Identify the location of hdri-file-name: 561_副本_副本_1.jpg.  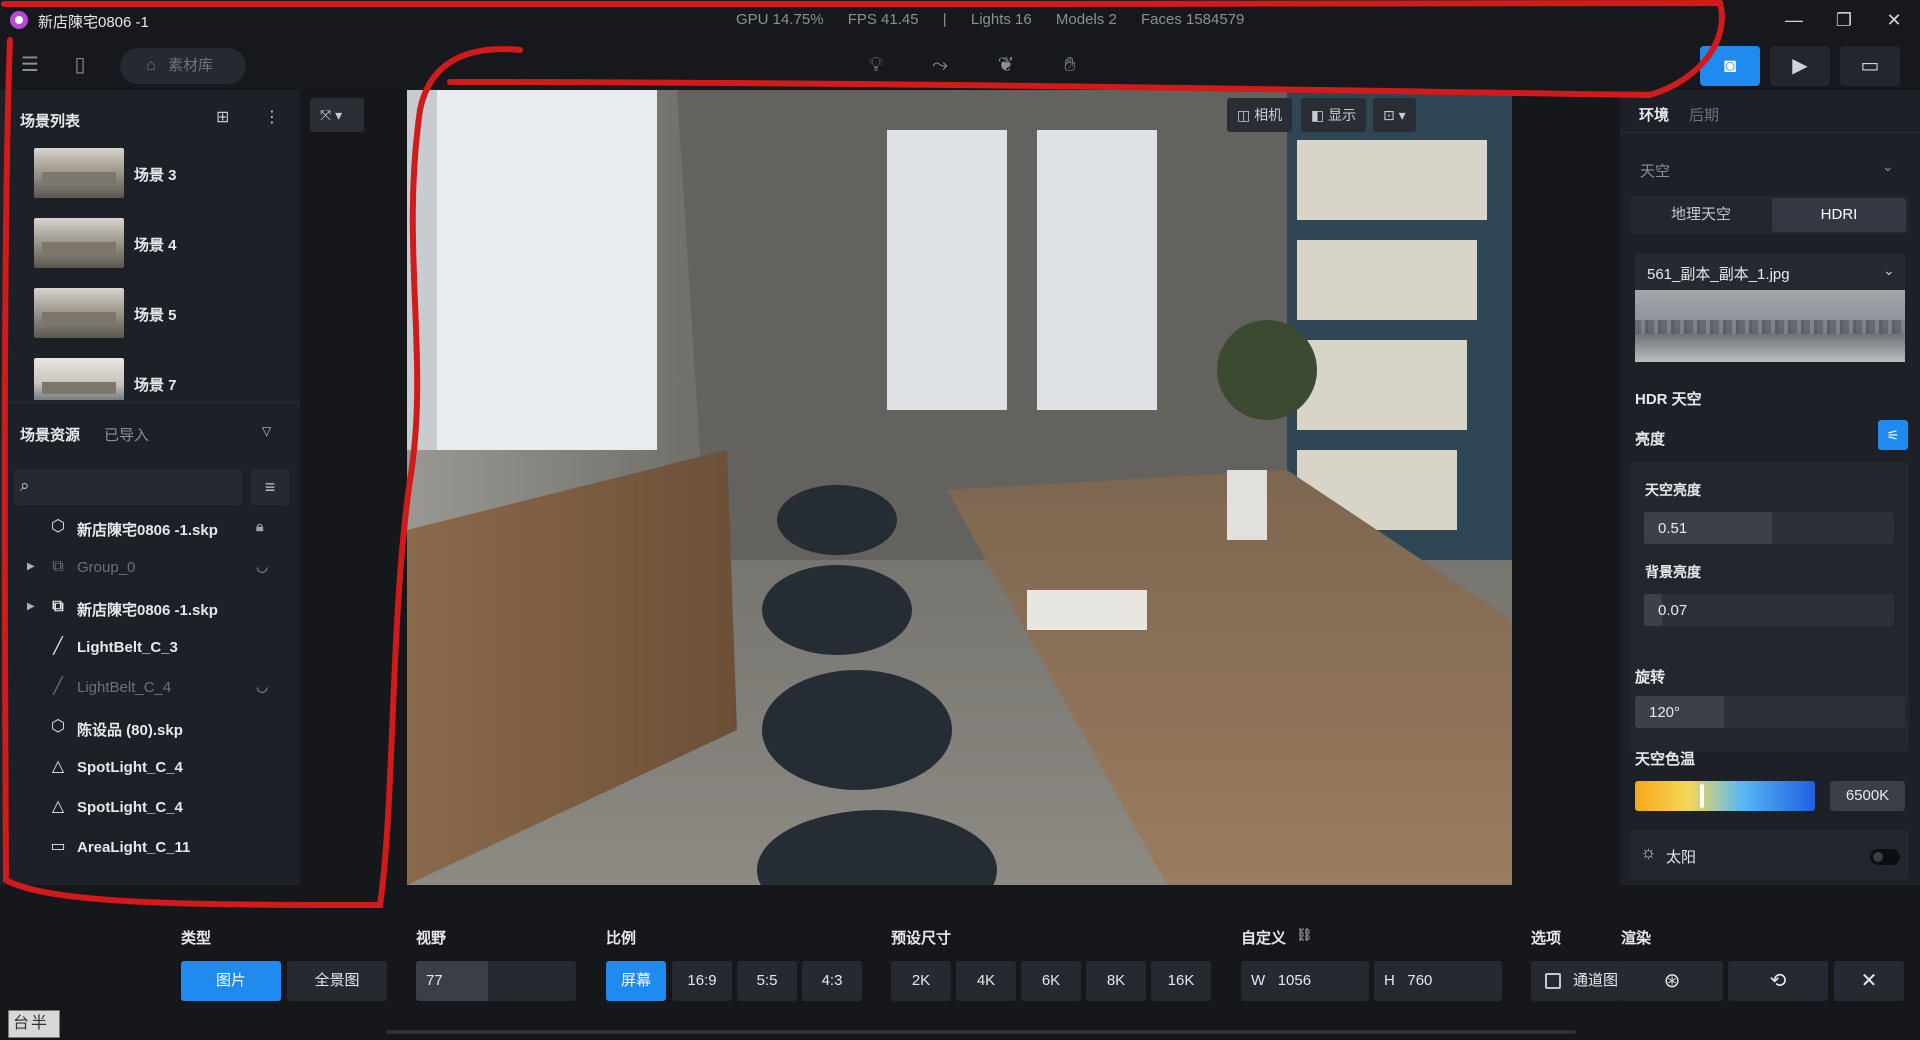
(1718, 274).